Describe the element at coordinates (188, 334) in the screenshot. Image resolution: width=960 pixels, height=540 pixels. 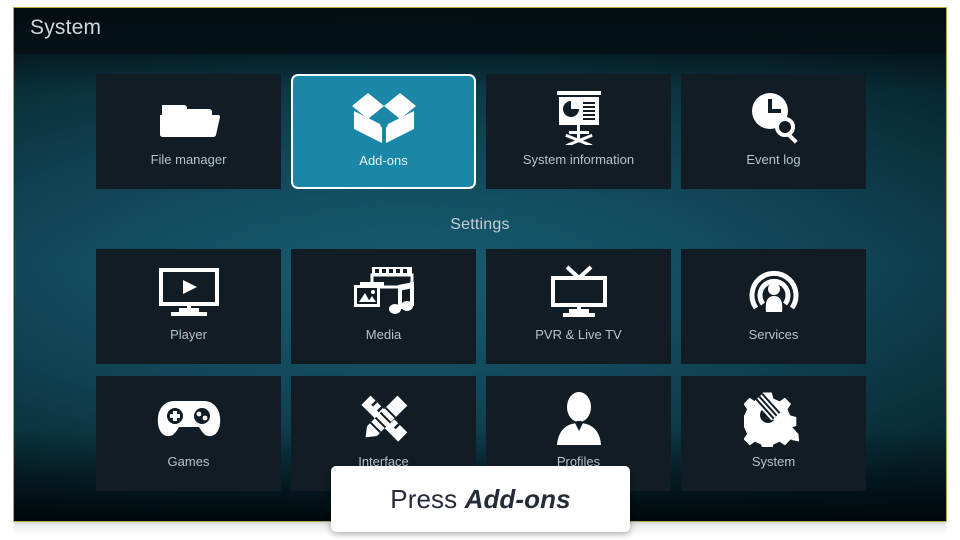
I see `tile-label: Player` at that location.